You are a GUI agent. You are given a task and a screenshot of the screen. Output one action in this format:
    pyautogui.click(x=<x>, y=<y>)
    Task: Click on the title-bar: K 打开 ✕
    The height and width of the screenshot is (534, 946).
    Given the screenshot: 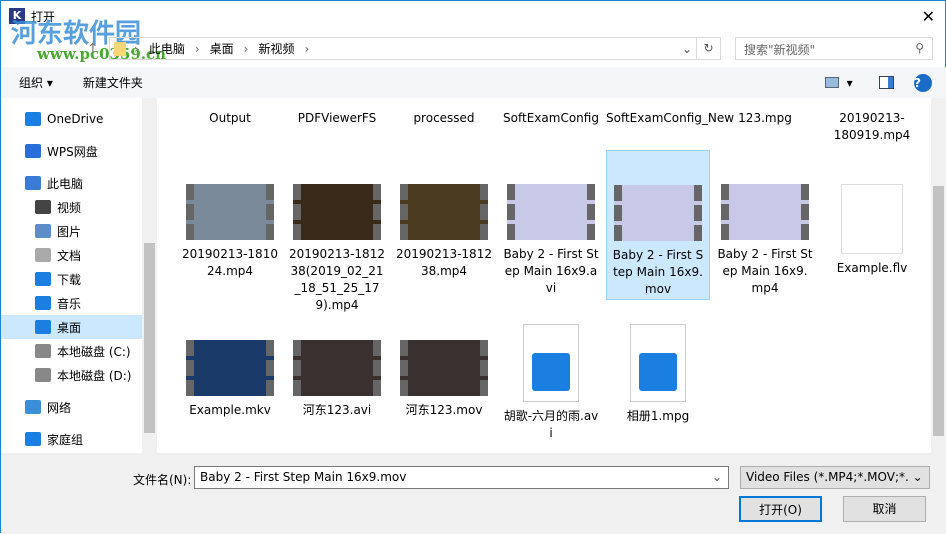 What is the action you would take?
    pyautogui.click(x=473, y=16)
    